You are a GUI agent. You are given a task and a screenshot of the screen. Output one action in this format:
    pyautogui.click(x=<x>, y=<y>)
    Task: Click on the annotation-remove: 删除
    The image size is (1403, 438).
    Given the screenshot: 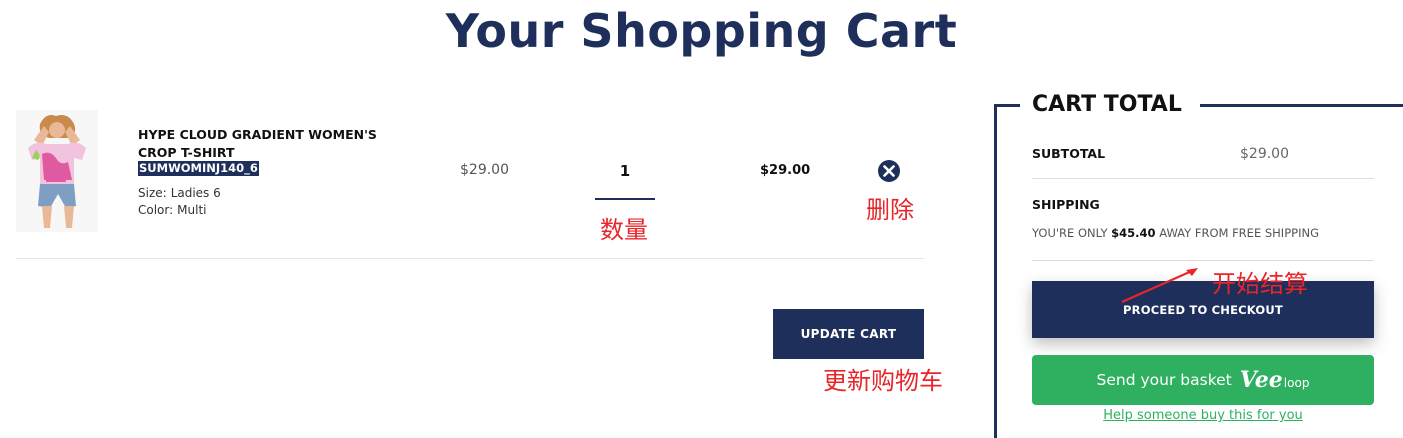 What is the action you would take?
    pyautogui.click(x=890, y=210)
    